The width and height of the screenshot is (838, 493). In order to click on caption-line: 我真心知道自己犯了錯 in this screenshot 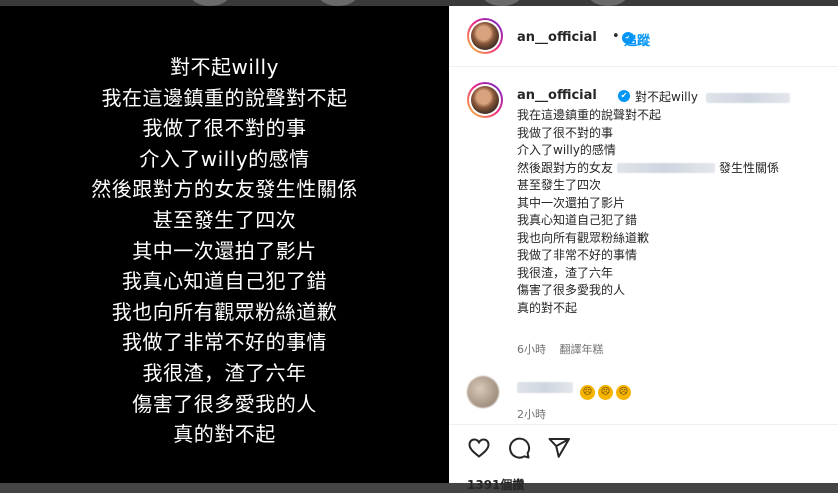, I will do `click(577, 220)`.